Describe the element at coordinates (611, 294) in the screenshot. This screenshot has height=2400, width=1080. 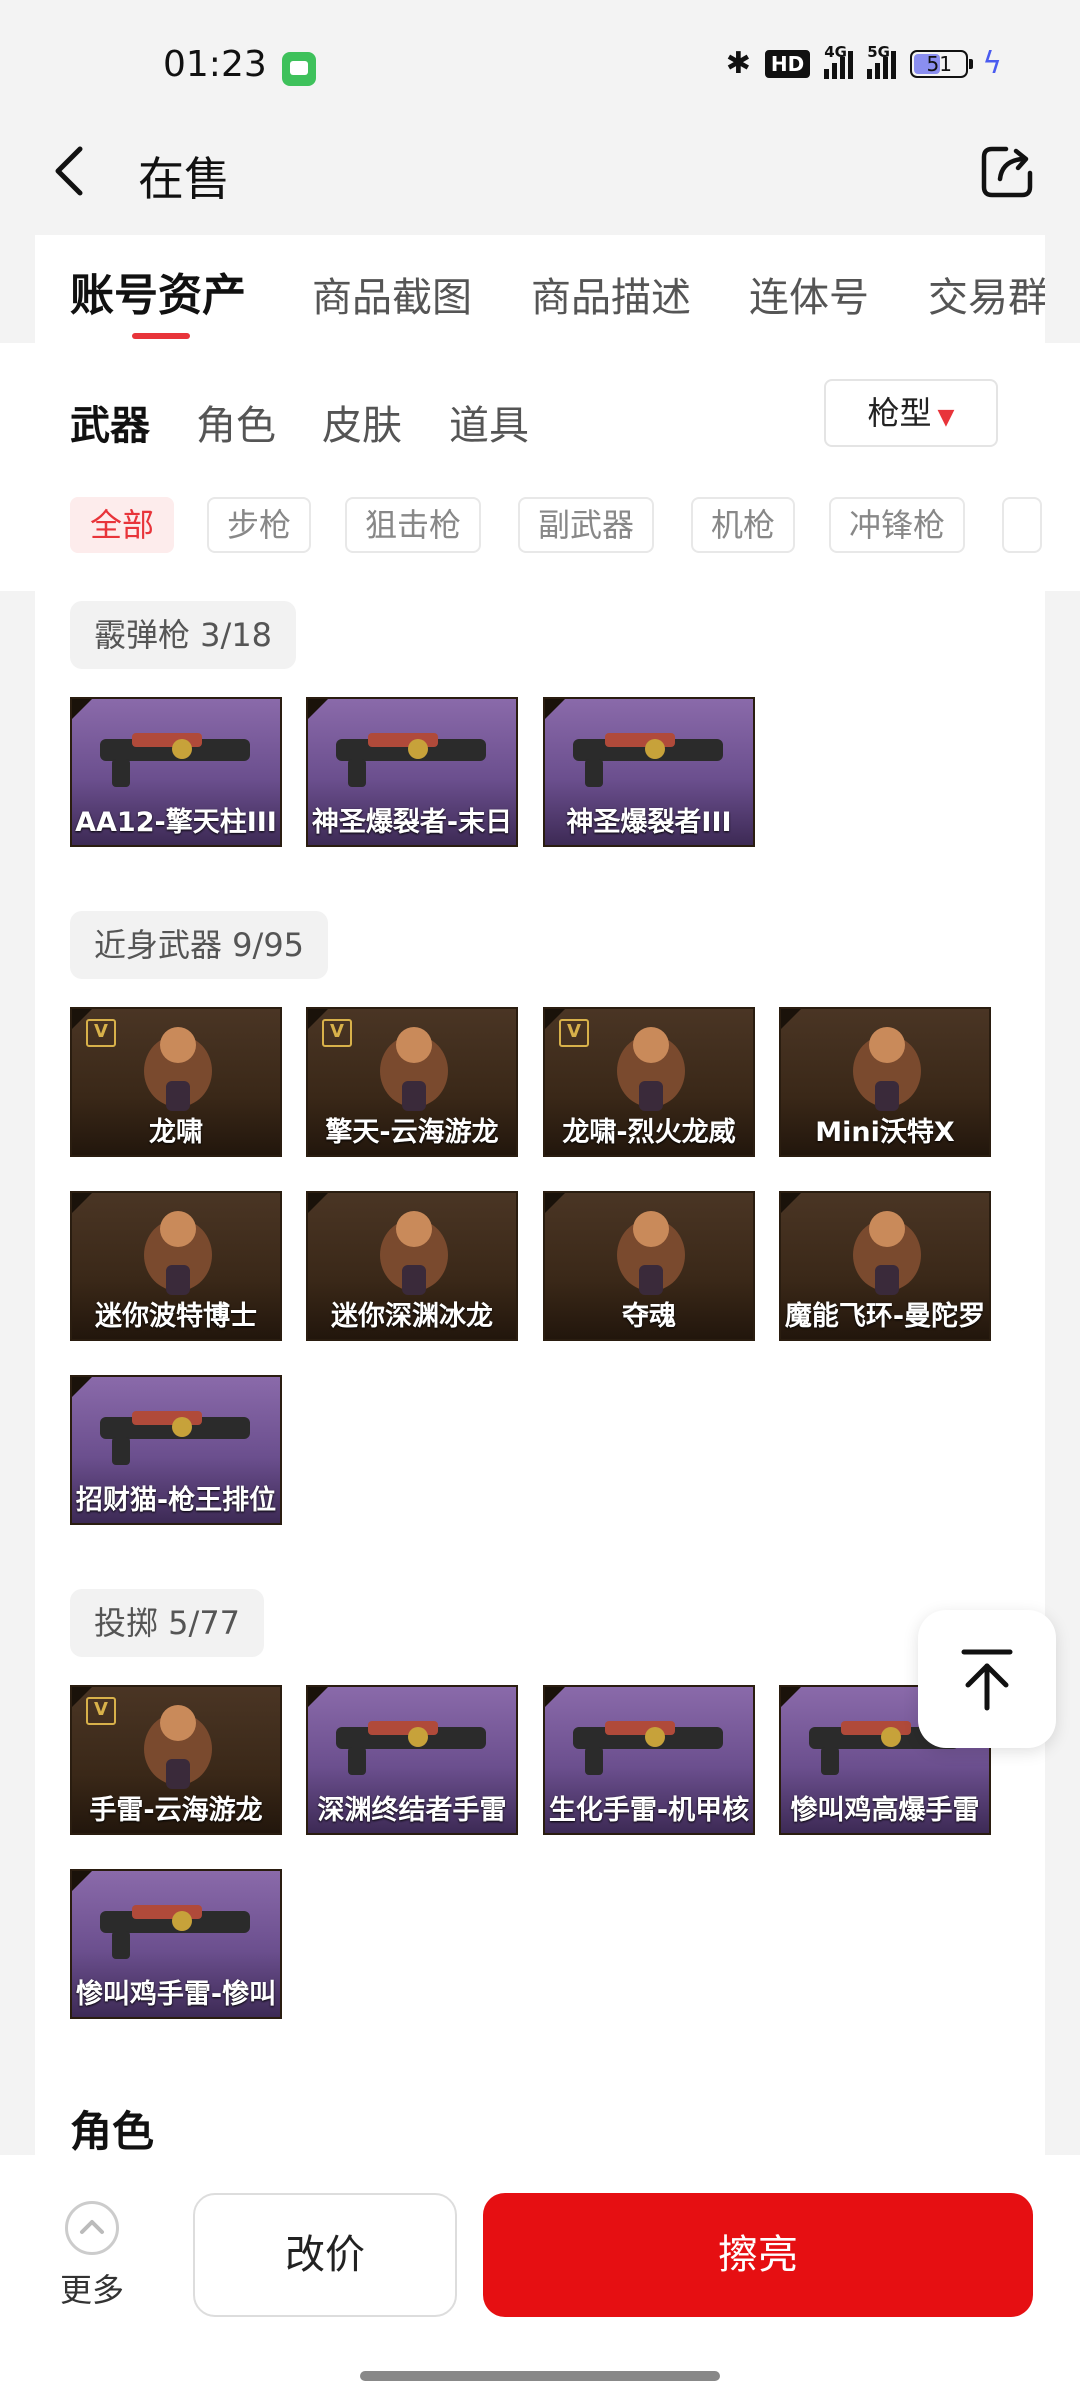
I see `tab-description: 商品描述` at that location.